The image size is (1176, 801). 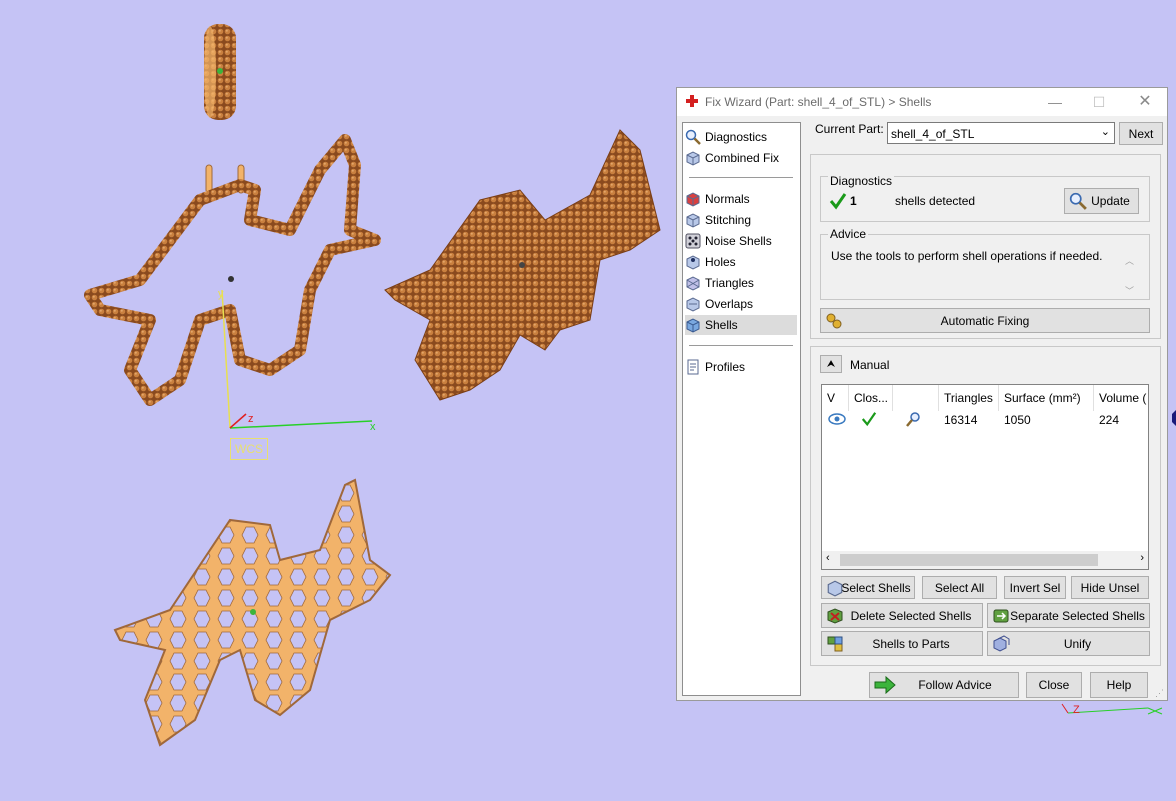 I want to click on delete-selected-shells-button: Delete Selected Shells, so click(x=902, y=615).